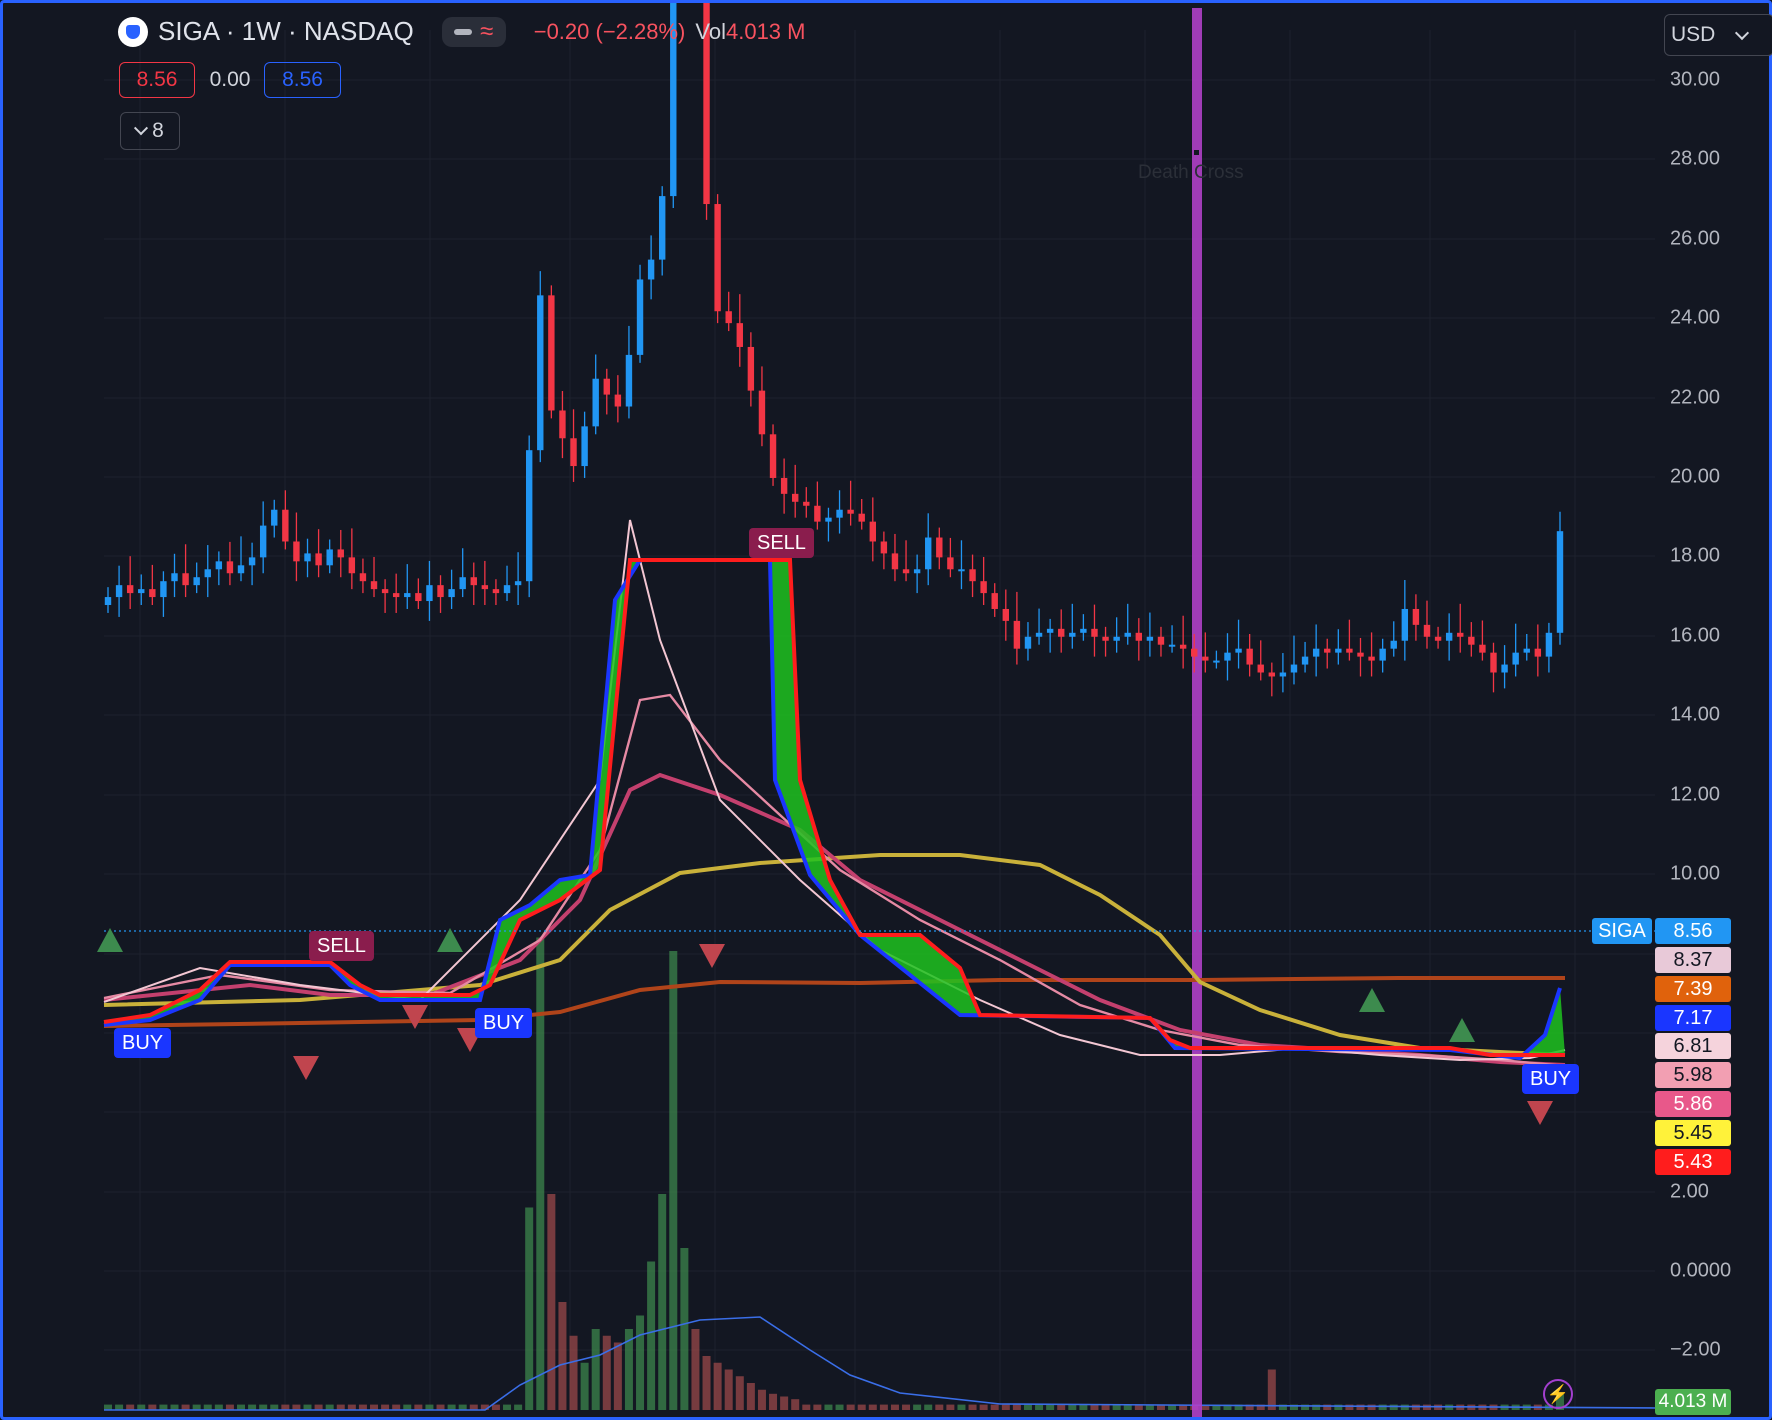  Describe the element at coordinates (1695, 238) in the screenshot. I see `price-axis-label: 26.00` at that location.